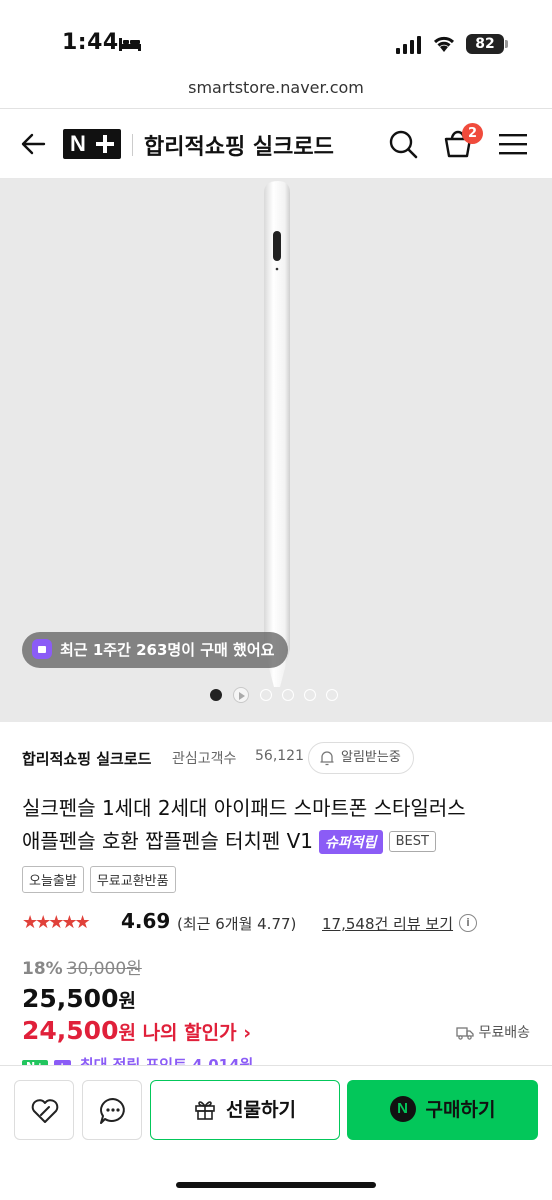  Describe the element at coordinates (276, 36) in the screenshot. I see `status-bar: 1:44 82` at that location.